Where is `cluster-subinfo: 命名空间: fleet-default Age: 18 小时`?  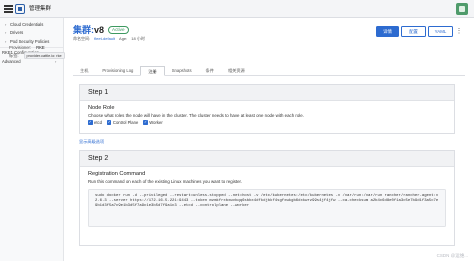 cluster-subinfo: 命名空间: fleet-default Age: 18 小时 is located at coordinates (109, 39).